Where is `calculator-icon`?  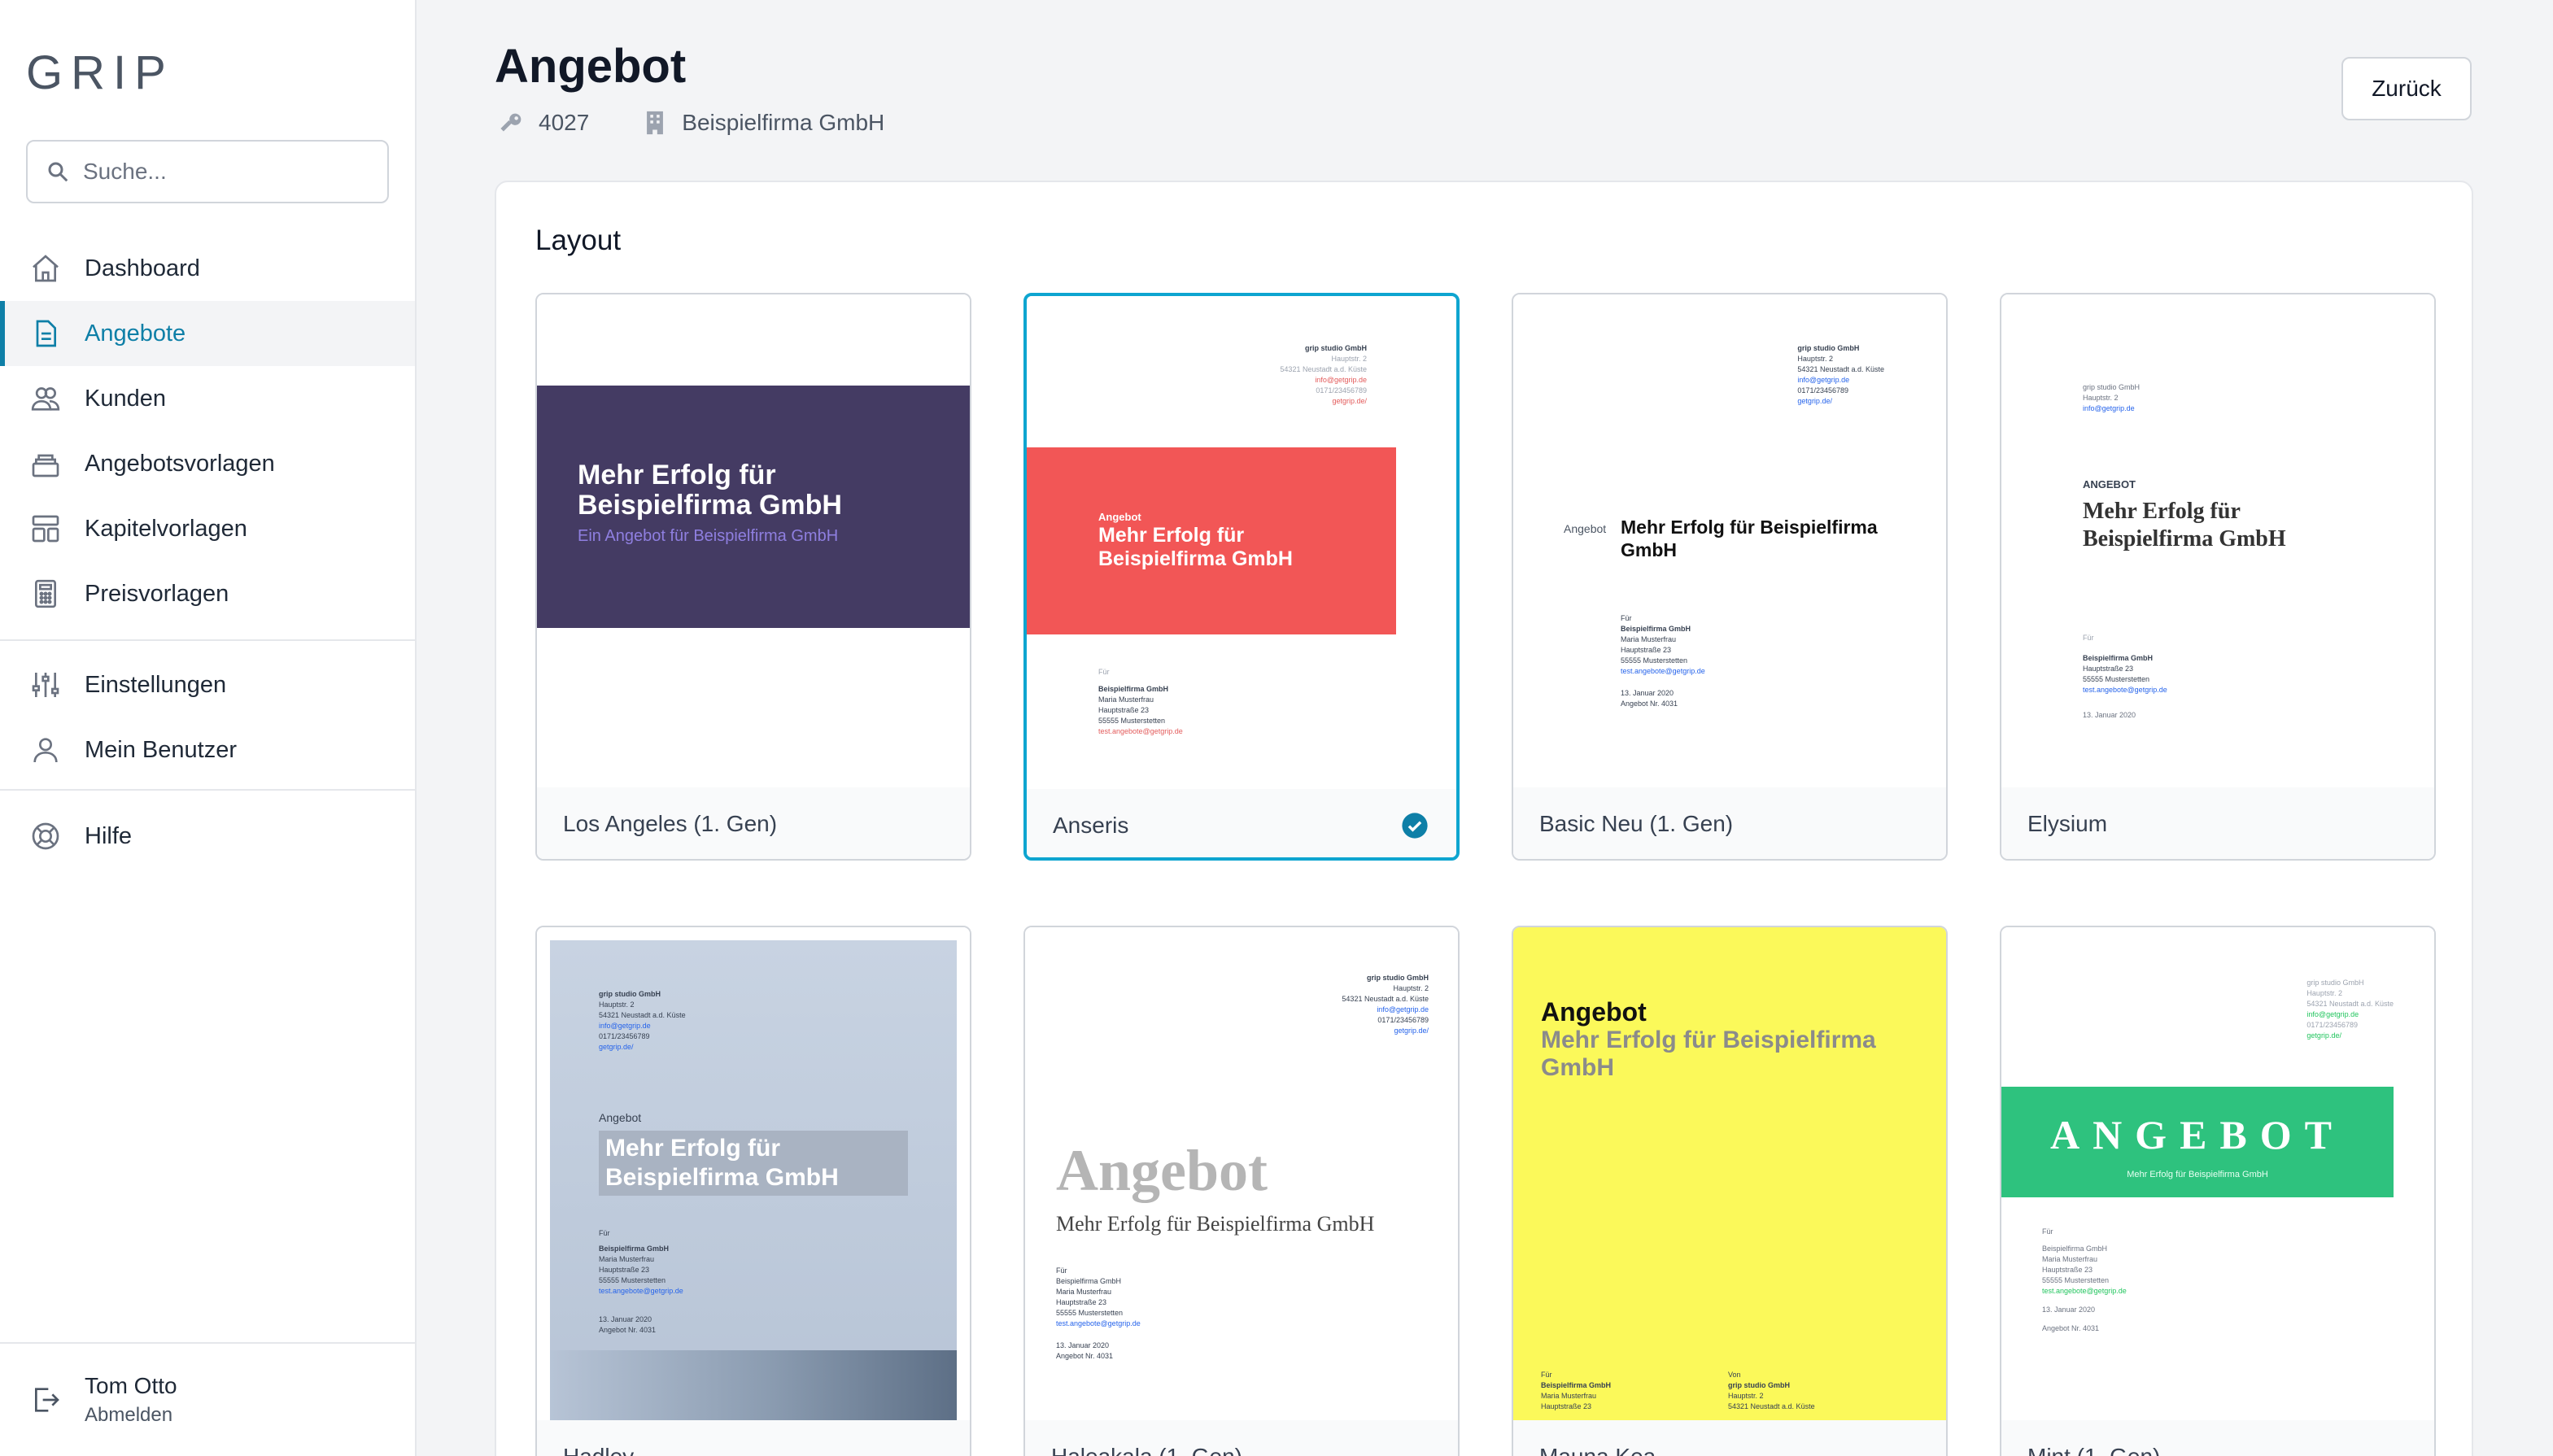 calculator-icon is located at coordinates (45, 593).